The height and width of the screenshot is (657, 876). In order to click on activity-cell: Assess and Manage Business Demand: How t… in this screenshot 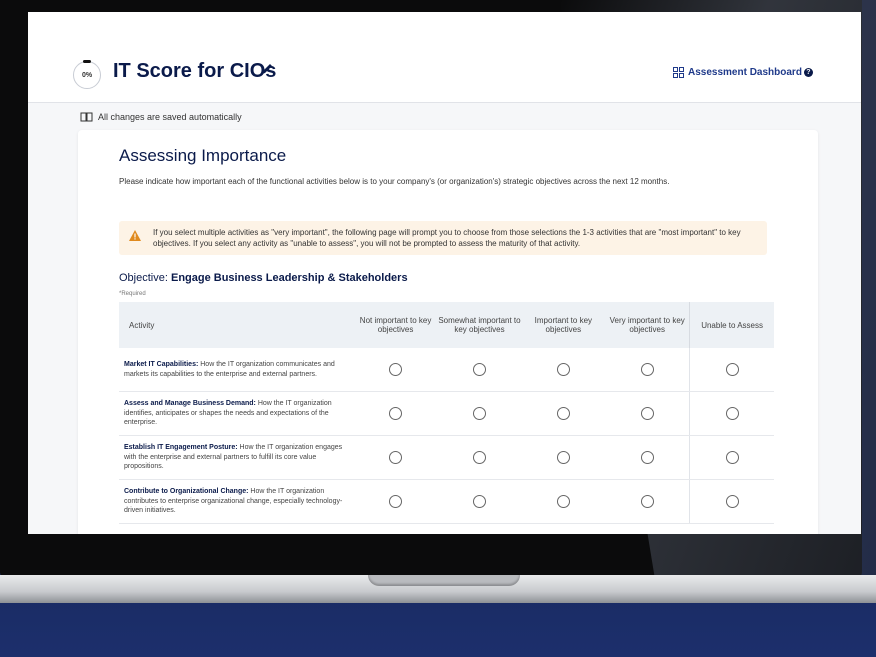, I will do `click(236, 413)`.